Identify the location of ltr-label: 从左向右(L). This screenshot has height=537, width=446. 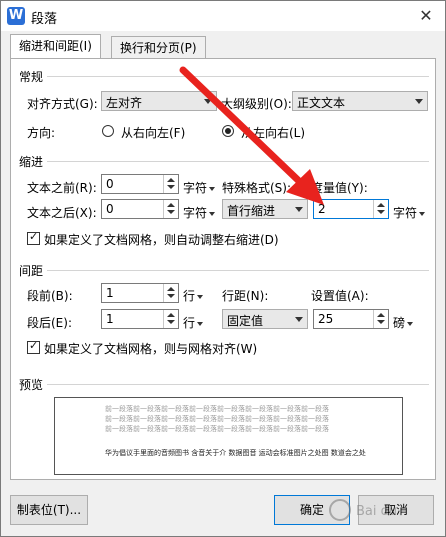
(273, 133).